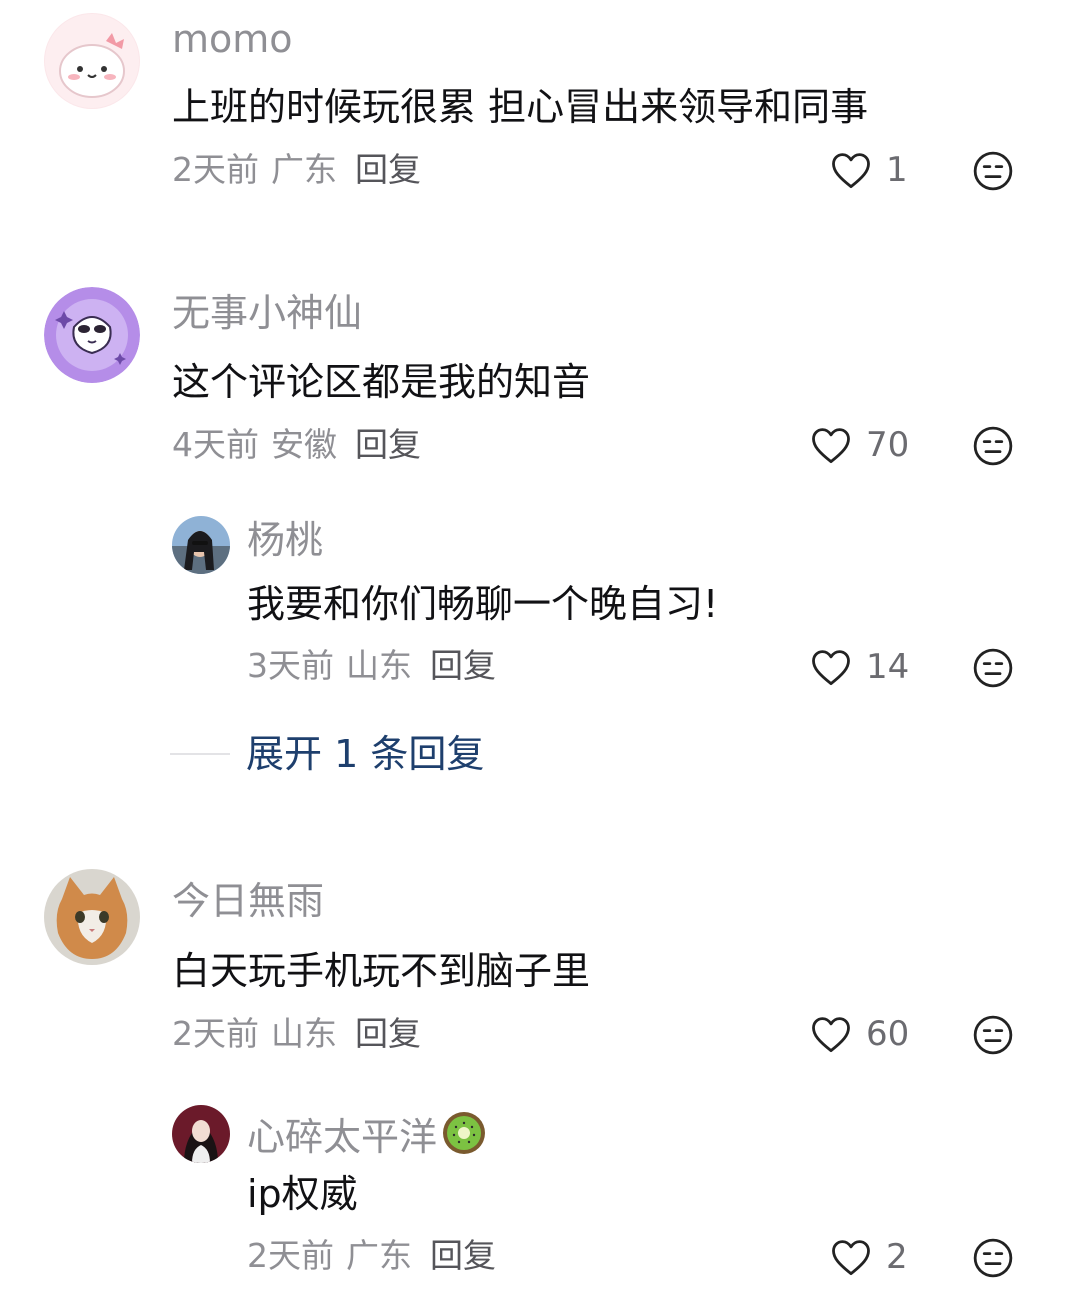 The height and width of the screenshot is (1293, 1078). I want to click on username-text: 心碎太平洋, so click(342, 1137).